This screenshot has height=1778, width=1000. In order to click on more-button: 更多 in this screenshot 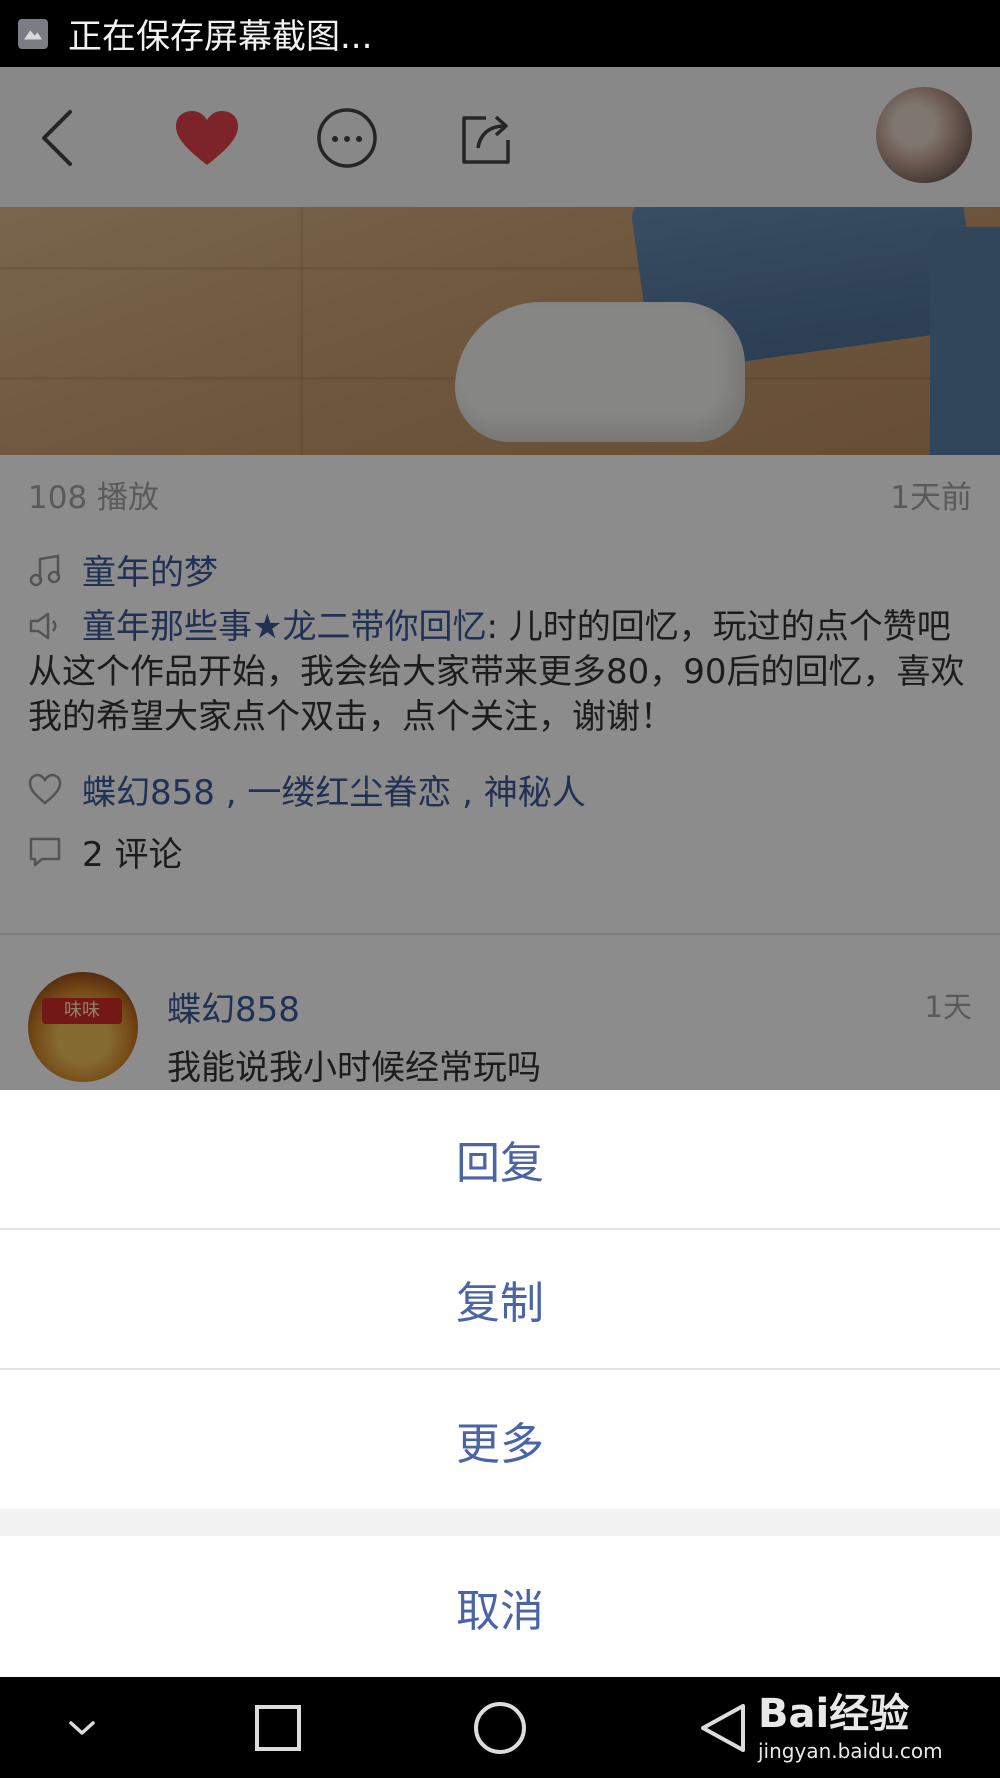, I will do `click(500, 1439)`.